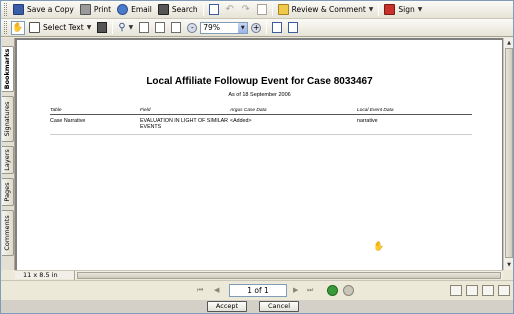 The image size is (514, 314). Describe the element at coordinates (178, 9) in the screenshot. I see `search-button: Search` at that location.